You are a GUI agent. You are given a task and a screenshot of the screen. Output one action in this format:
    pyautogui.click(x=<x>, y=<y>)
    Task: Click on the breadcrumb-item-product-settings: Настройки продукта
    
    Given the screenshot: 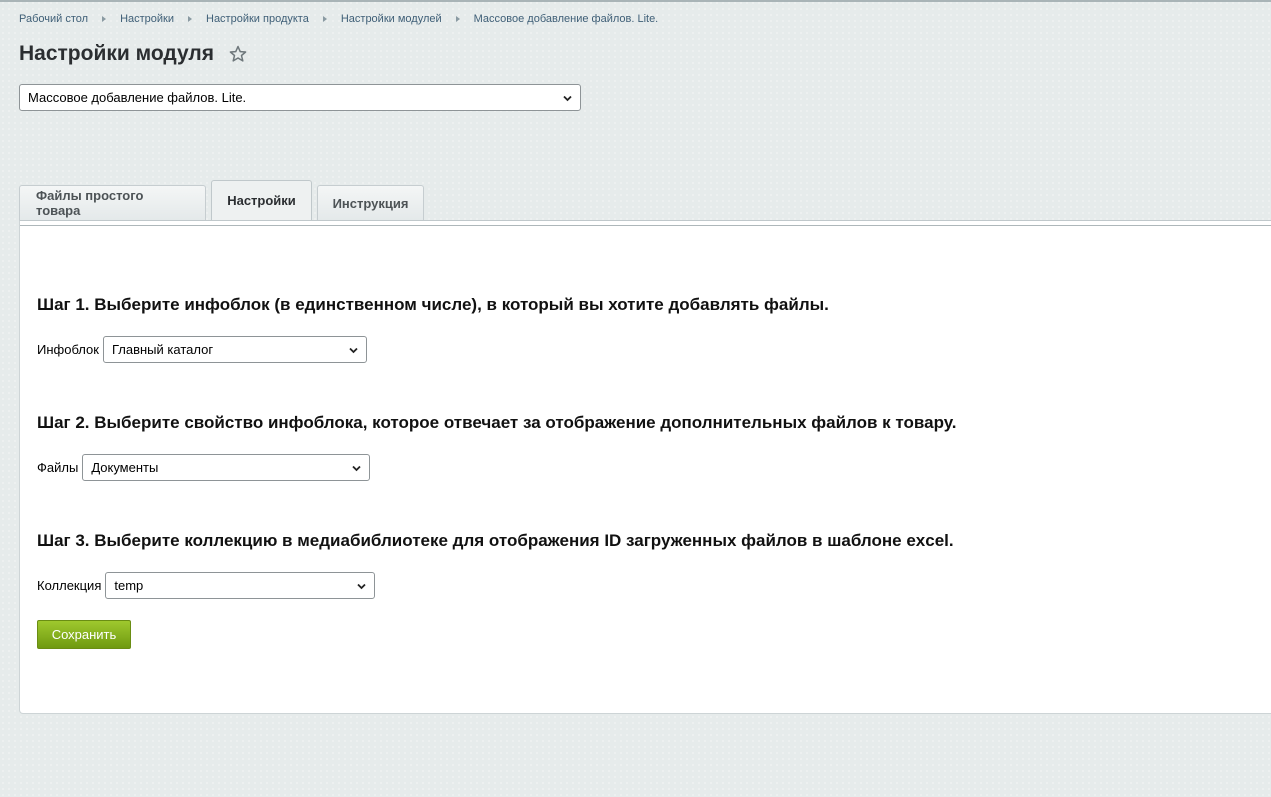 What is the action you would take?
    pyautogui.click(x=257, y=19)
    